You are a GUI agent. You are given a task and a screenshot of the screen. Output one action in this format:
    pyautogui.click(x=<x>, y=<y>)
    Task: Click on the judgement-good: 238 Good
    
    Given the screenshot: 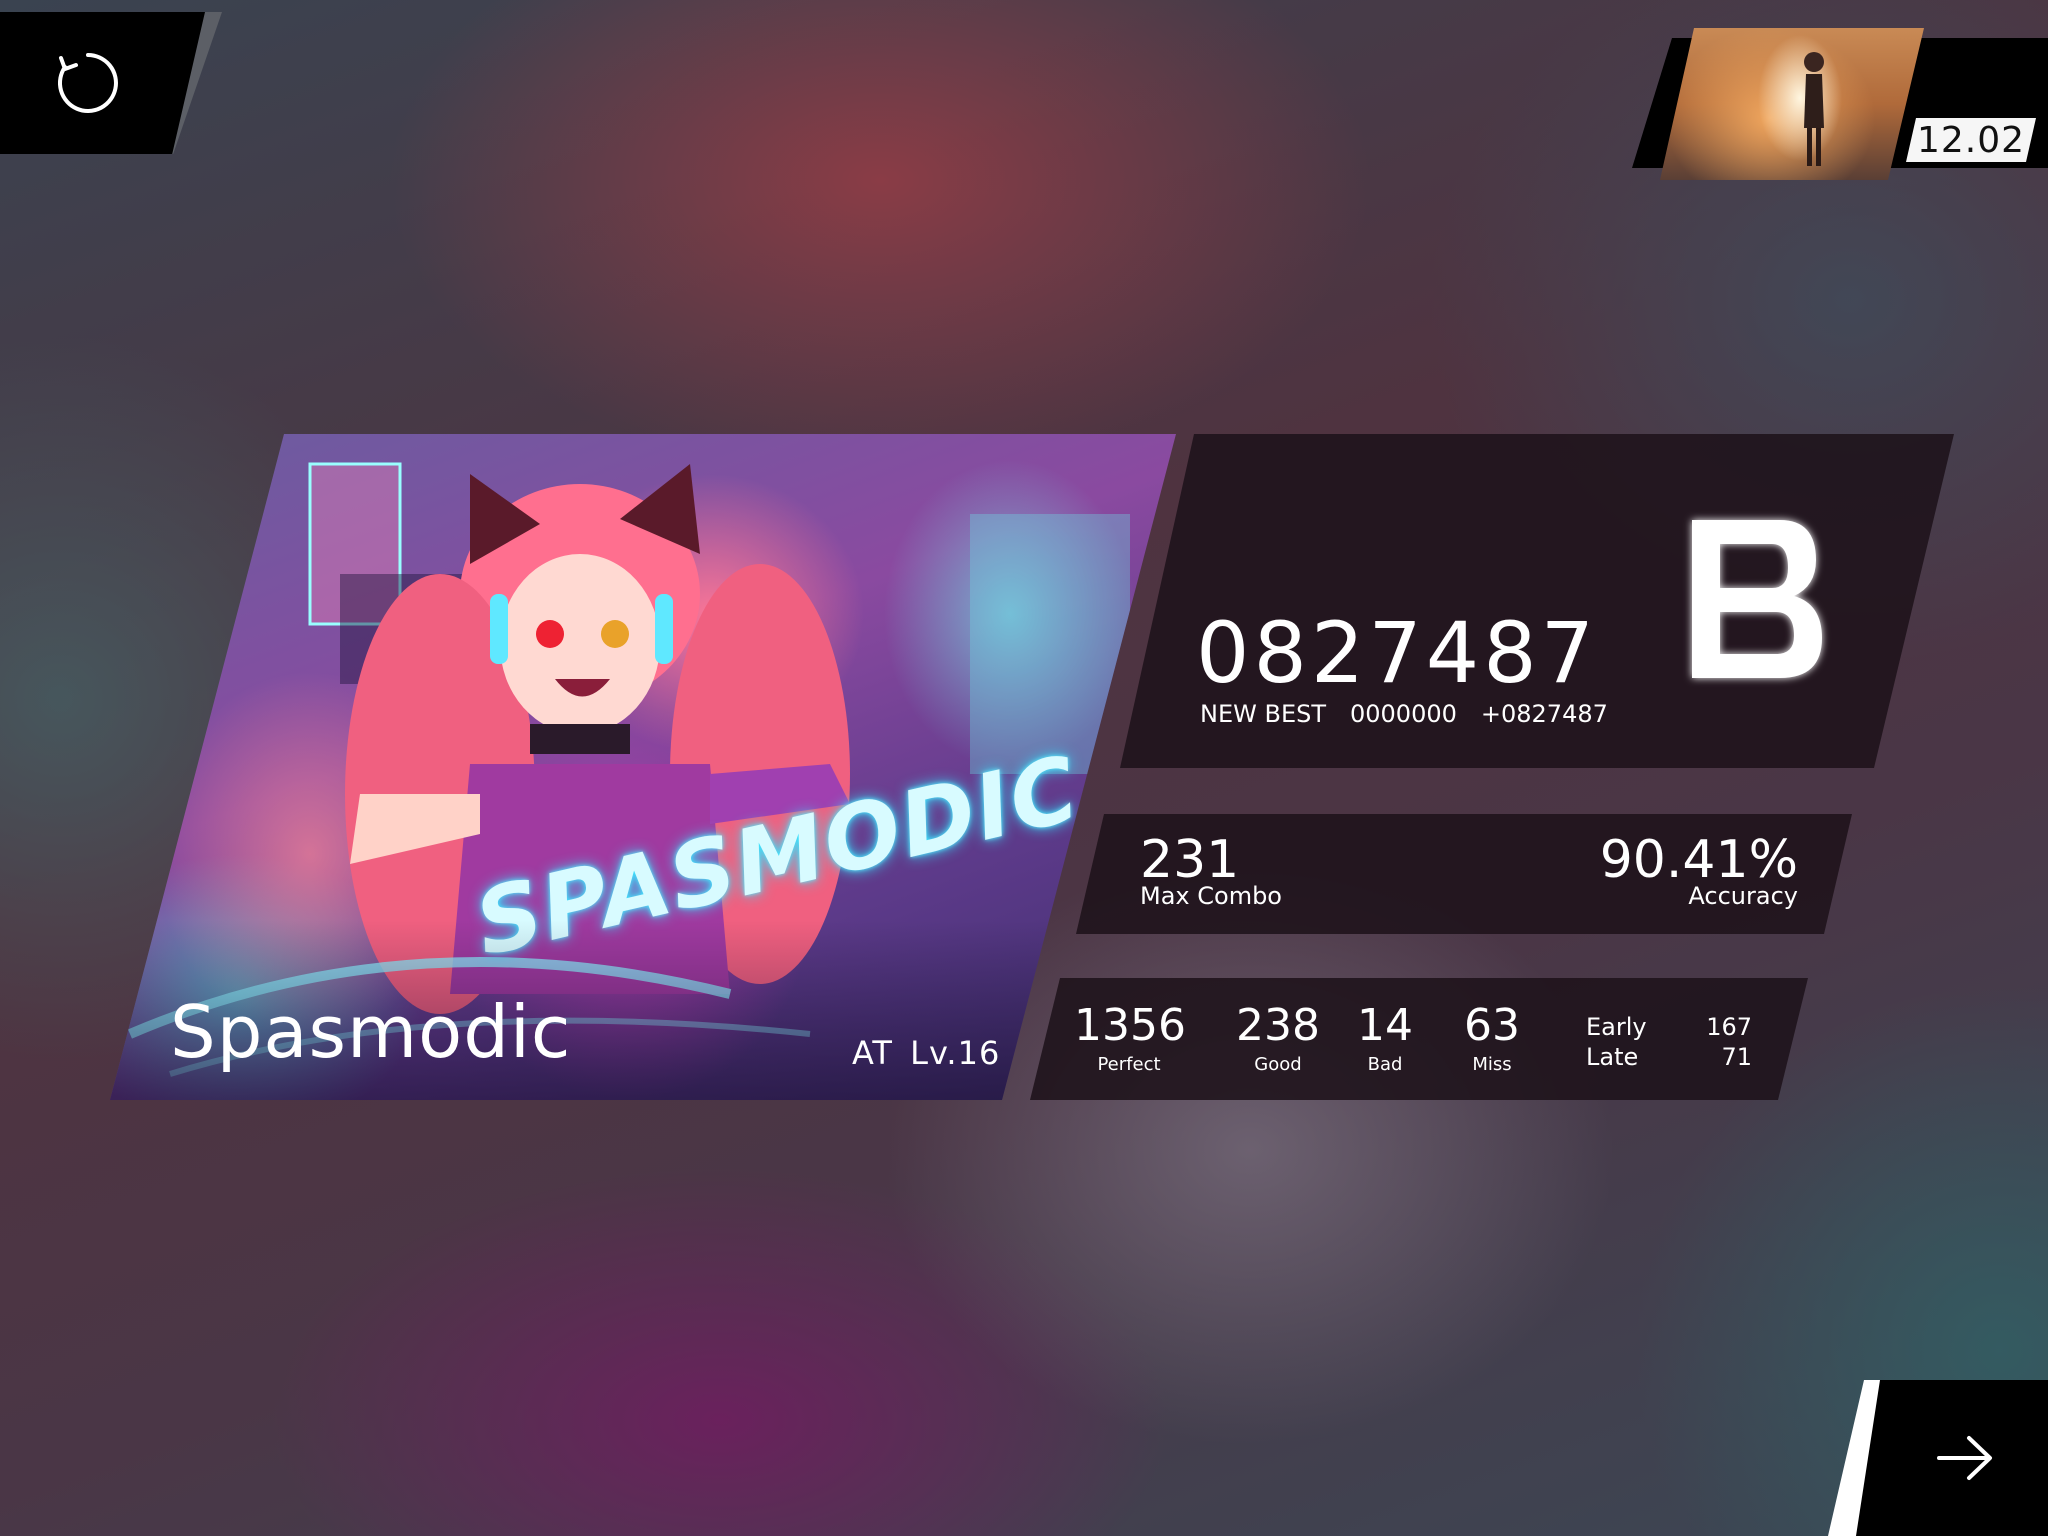 What is the action you would take?
    pyautogui.click(x=1278, y=1038)
    